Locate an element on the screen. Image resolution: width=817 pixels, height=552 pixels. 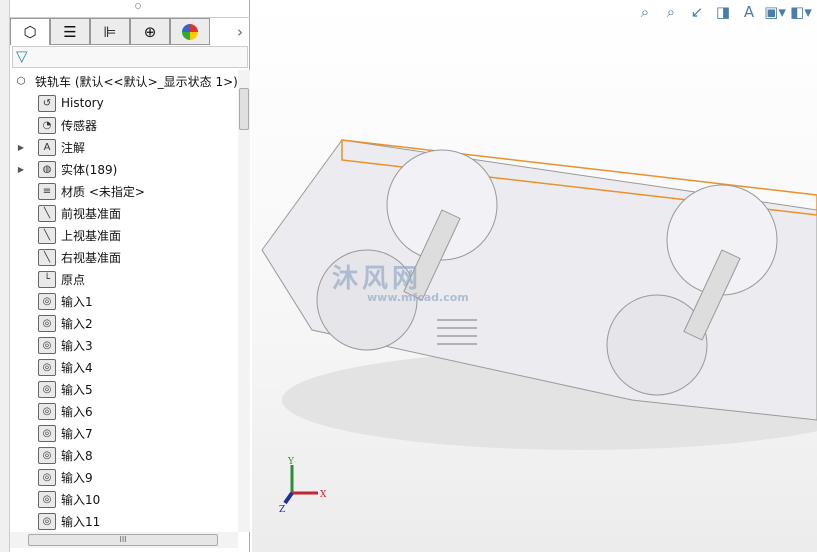
tree-item-label: 输入1 is located at coordinates (77, 301).